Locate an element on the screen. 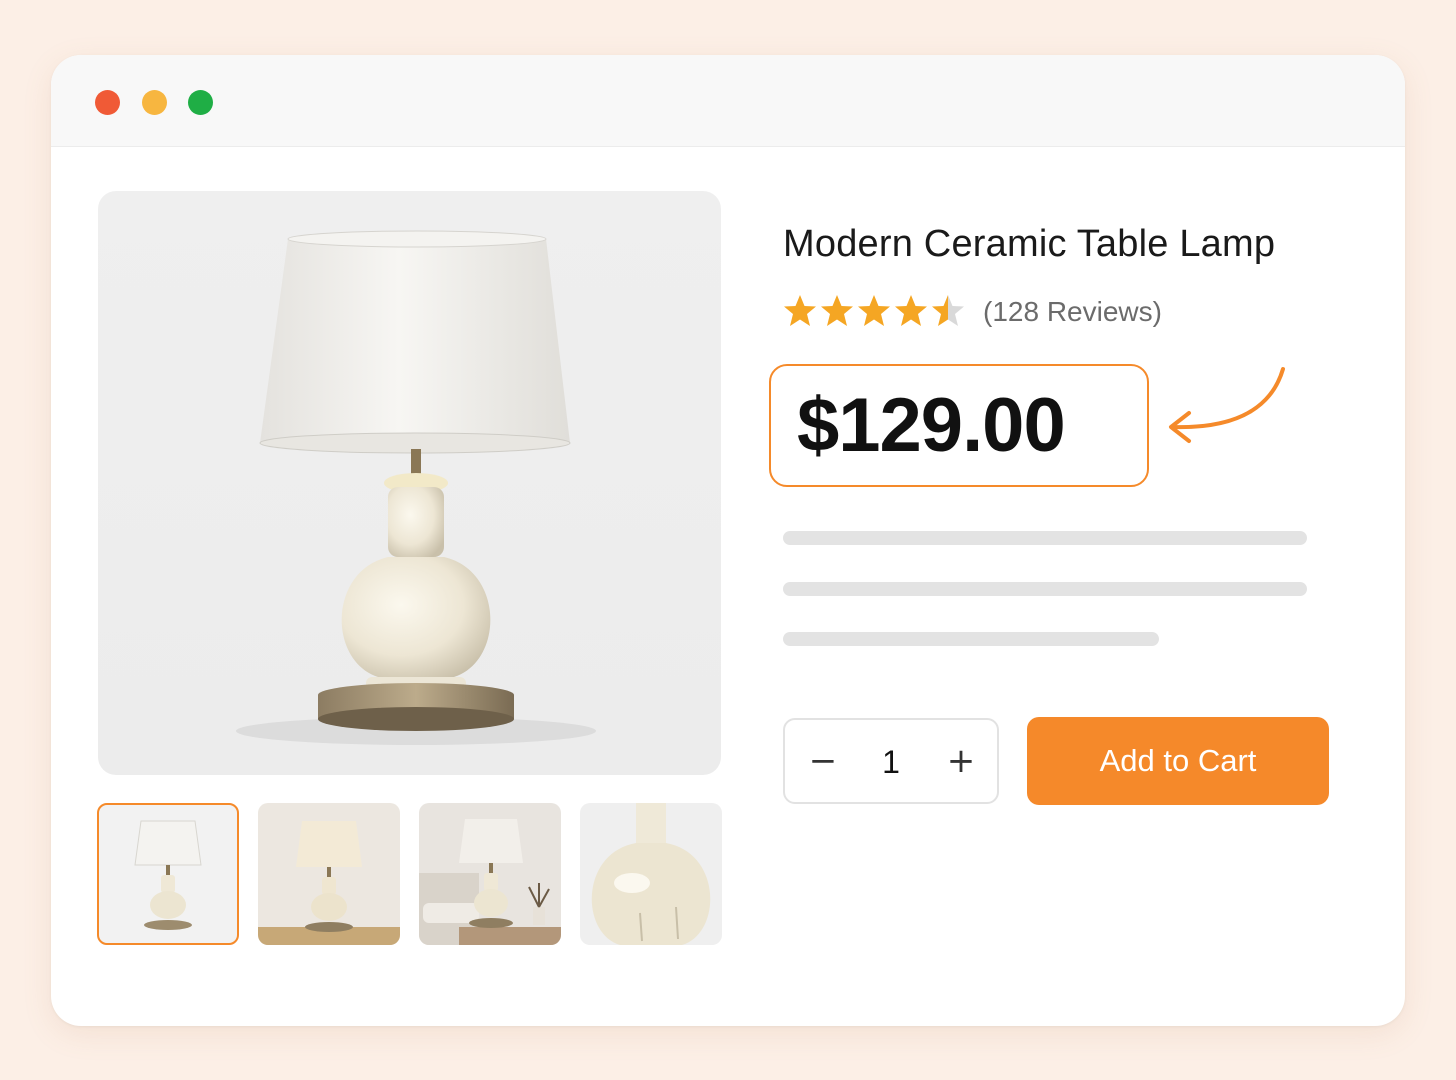  lamp-image is located at coordinates (416, 487).